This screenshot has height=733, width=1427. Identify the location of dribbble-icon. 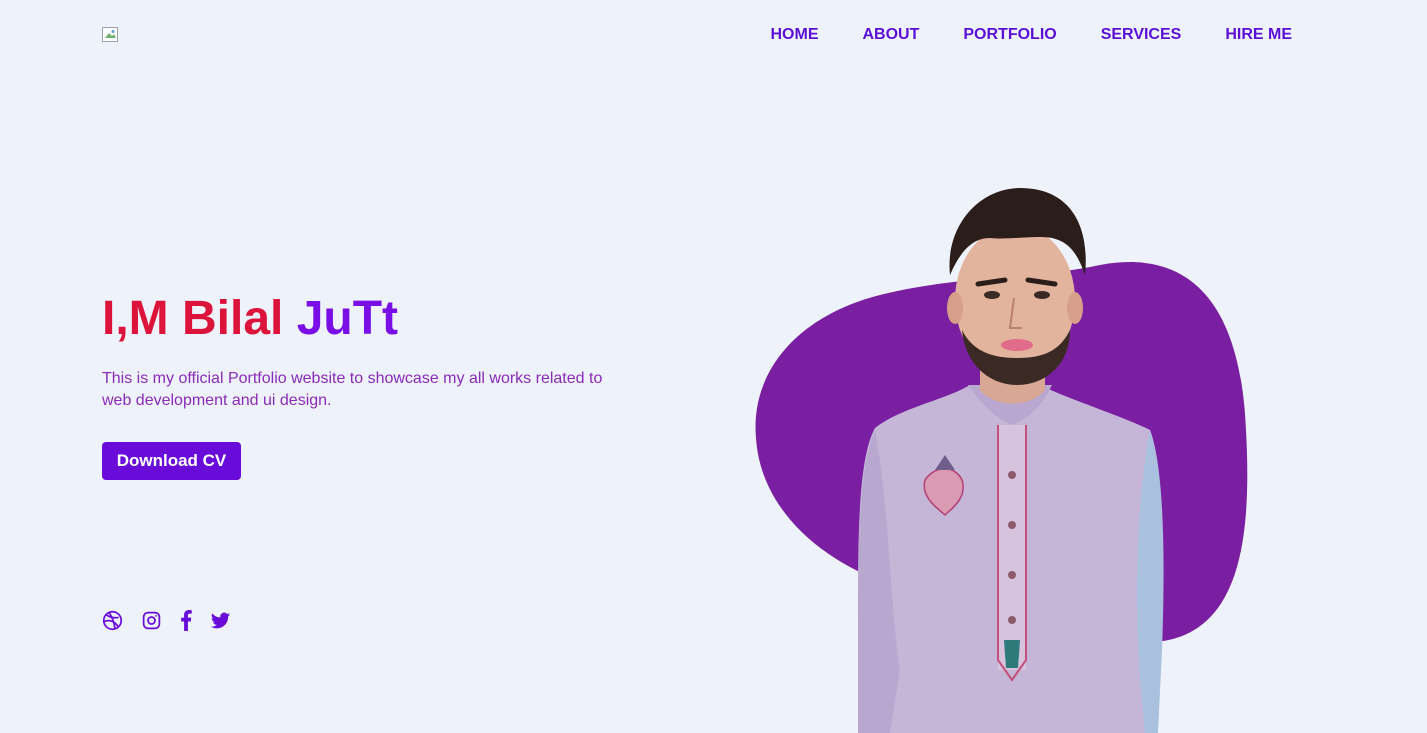
(112, 620).